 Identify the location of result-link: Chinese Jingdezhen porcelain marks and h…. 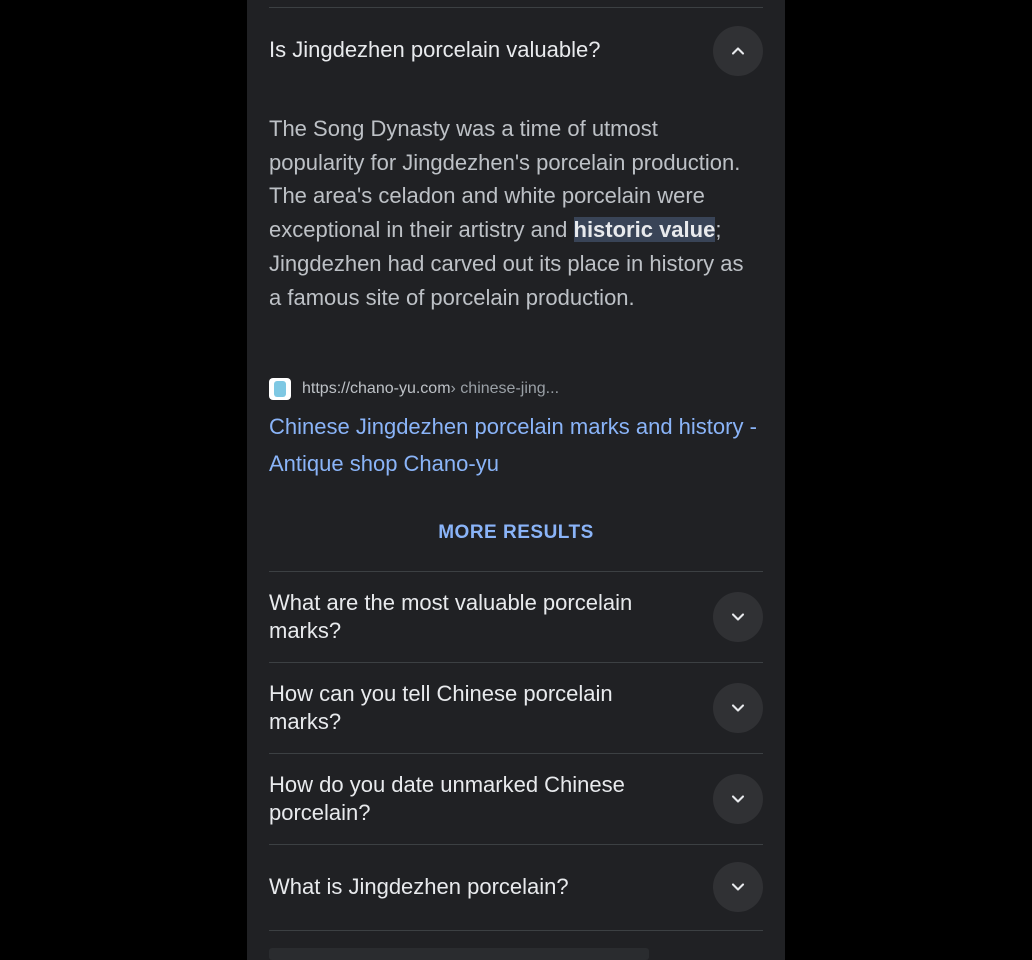
(519, 445).